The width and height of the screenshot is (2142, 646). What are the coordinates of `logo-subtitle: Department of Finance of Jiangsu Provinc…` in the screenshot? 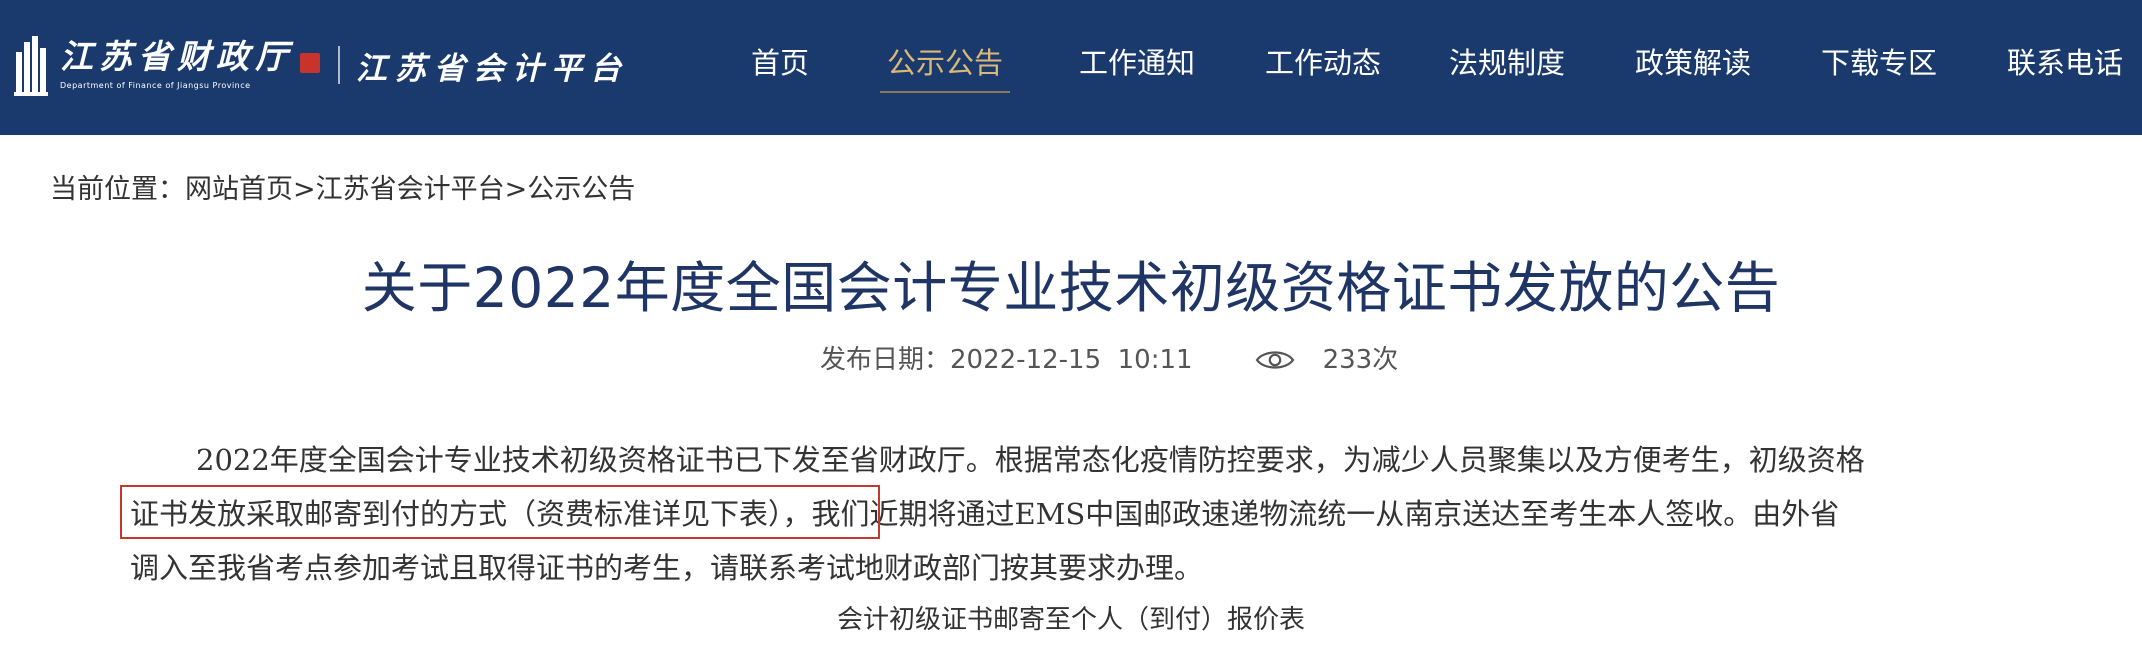 It's located at (155, 85).